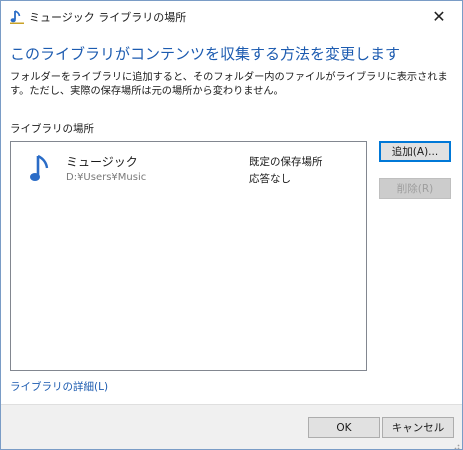  Describe the element at coordinates (108, 17) in the screenshot. I see `window-title: ミュージック ライブラリの場所` at that location.